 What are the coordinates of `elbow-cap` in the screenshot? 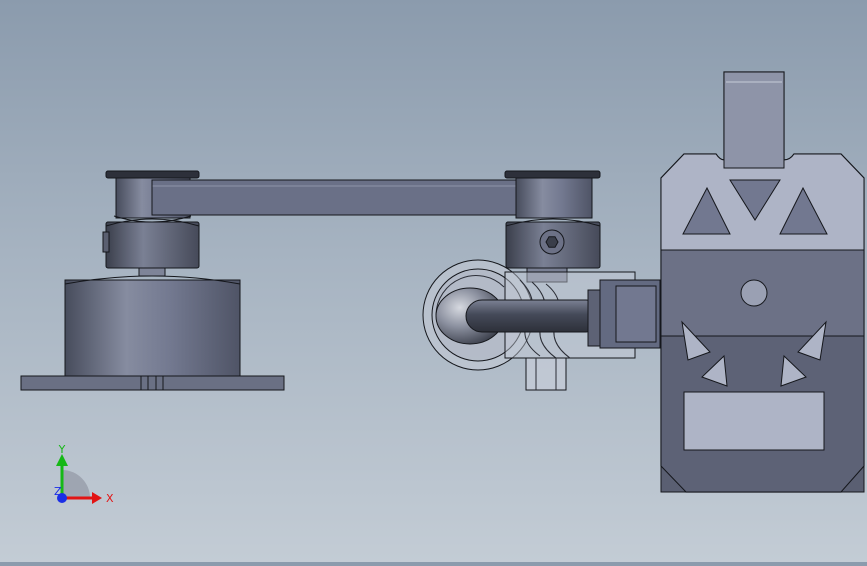 It's located at (552, 174).